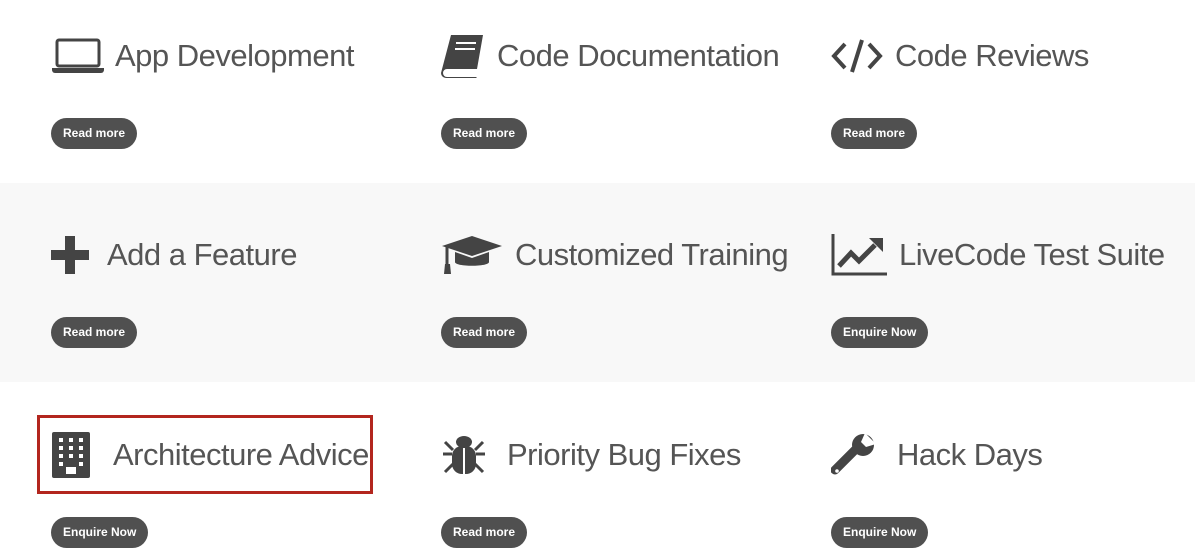  What do you see at coordinates (860, 255) in the screenshot?
I see `line-chart-icon` at bounding box center [860, 255].